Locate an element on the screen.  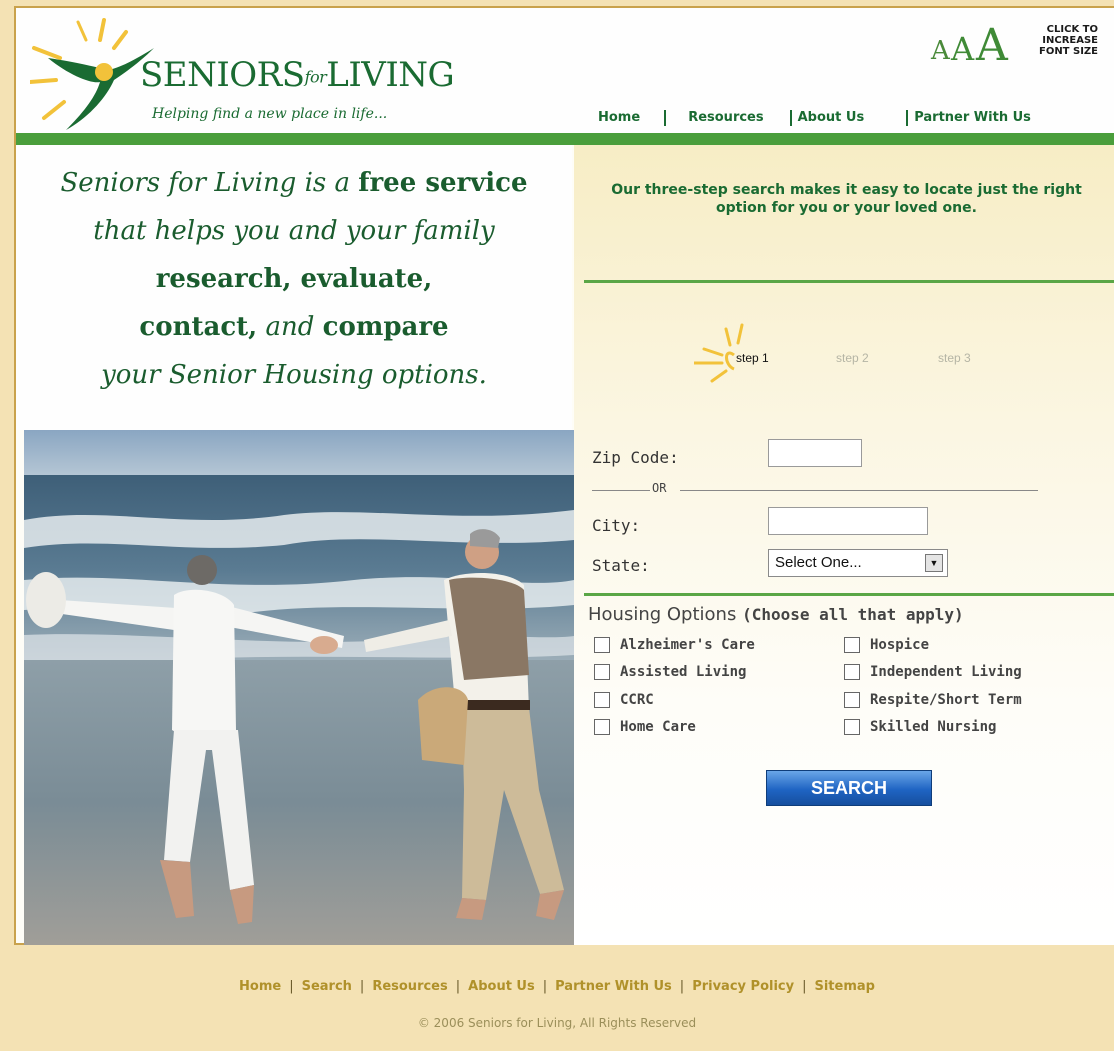
hero-line-1: Seniors for Living is a free service is located at coordinates (294, 183).